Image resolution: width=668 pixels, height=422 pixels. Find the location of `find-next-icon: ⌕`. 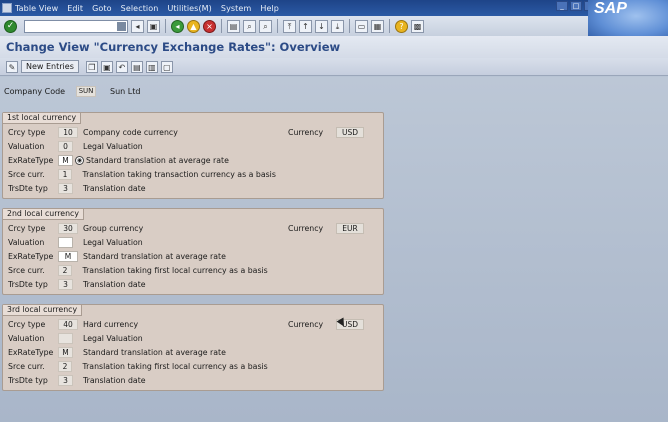

find-next-icon: ⌕ is located at coordinates (265, 26).